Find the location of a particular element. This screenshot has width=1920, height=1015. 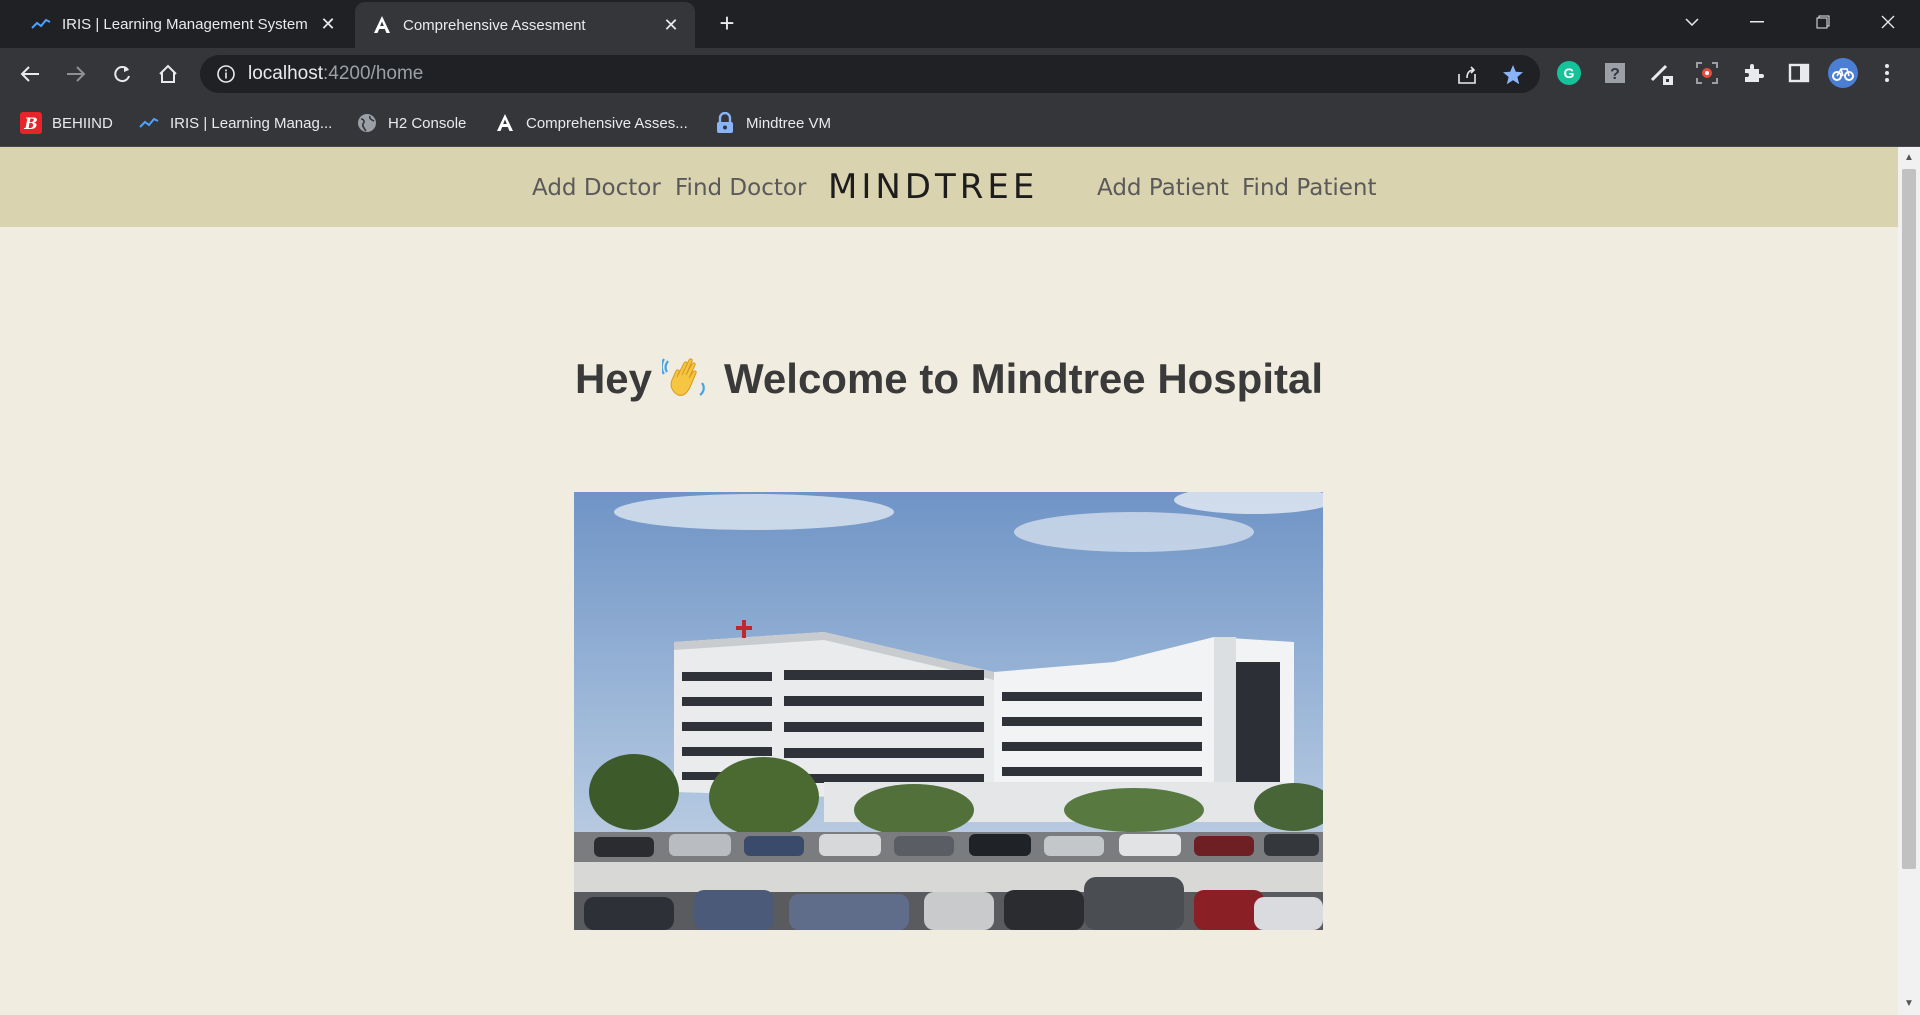

page-scrollbar: ▲ ▼ is located at coordinates (1909, 581).